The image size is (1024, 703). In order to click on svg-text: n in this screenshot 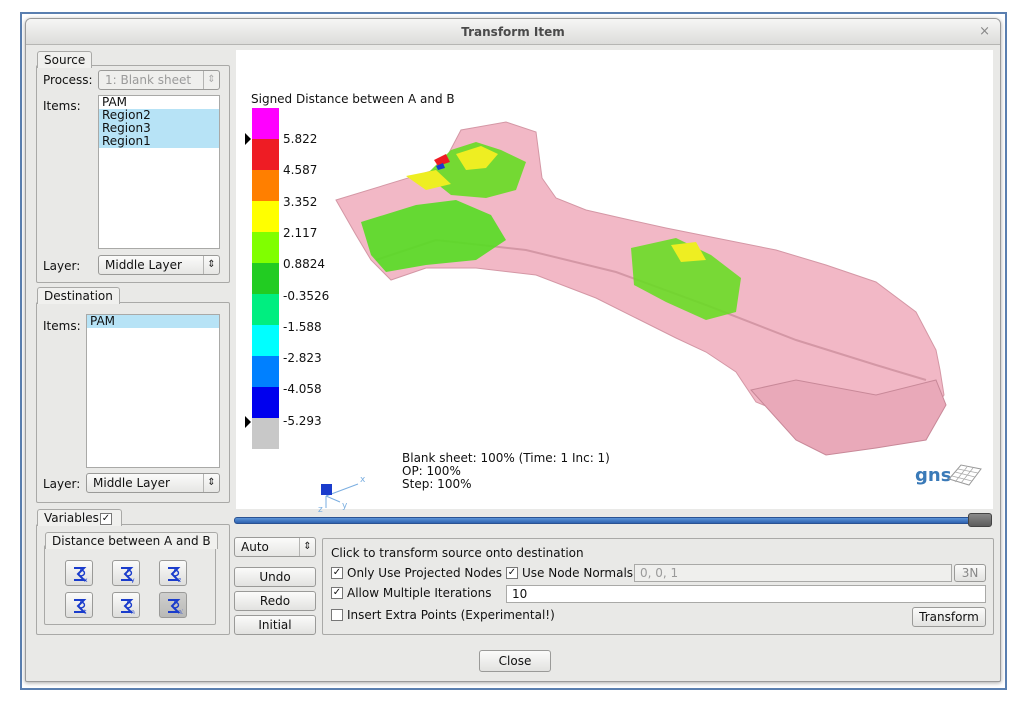, I will do `click(133, 612)`.